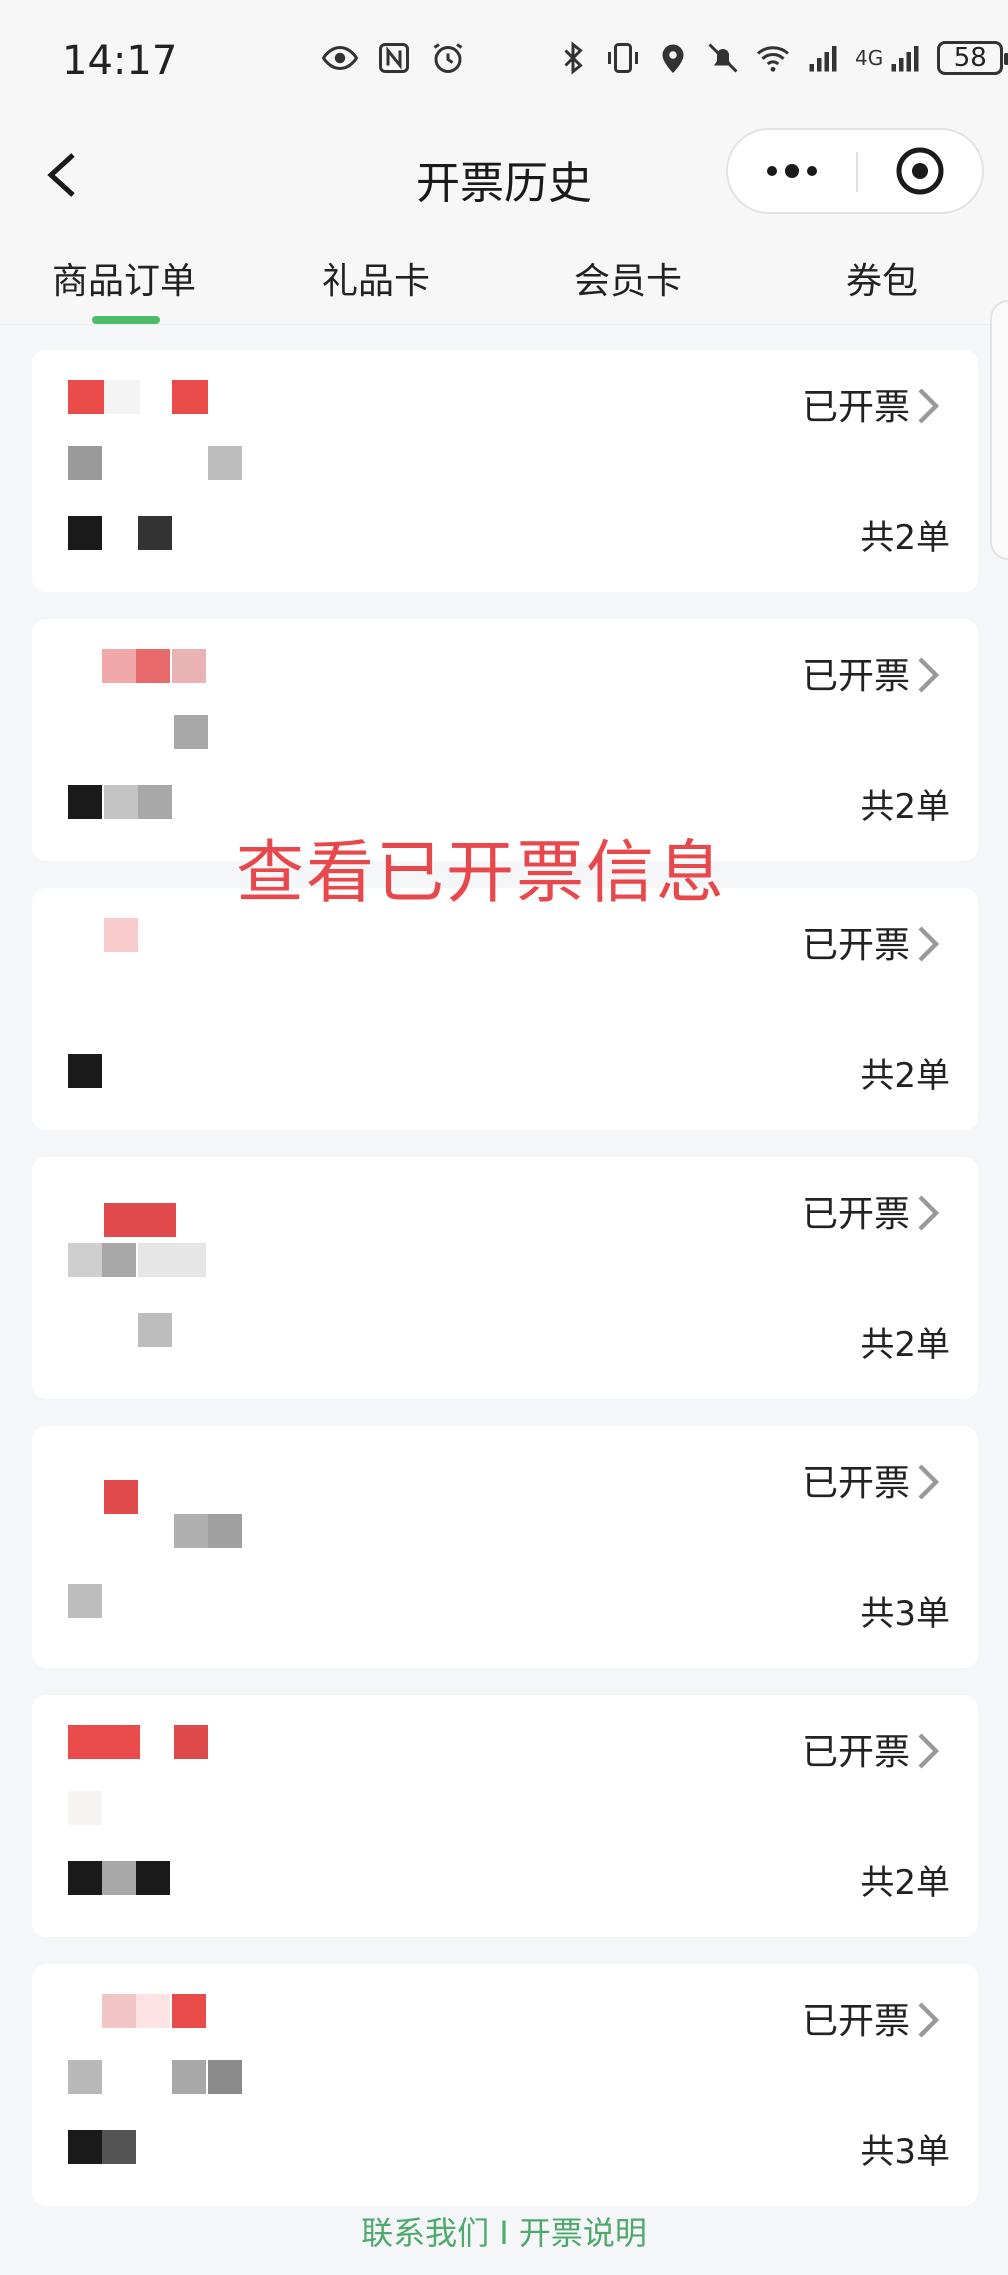  I want to click on alarm-icon, so click(448, 58).